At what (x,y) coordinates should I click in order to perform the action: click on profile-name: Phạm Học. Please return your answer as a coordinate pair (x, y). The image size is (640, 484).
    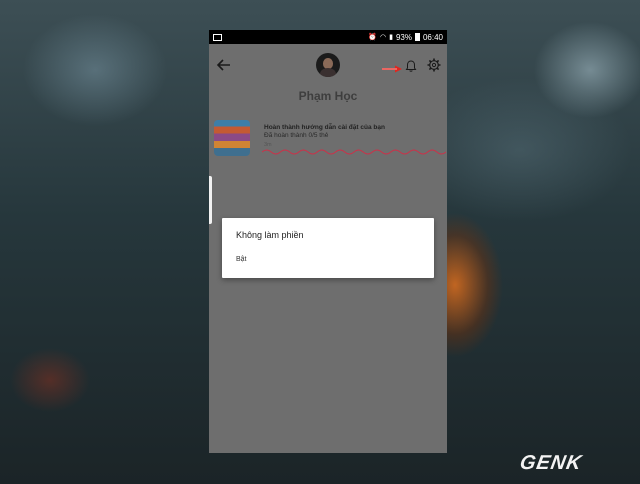
    Looking at the image, I should click on (328, 96).